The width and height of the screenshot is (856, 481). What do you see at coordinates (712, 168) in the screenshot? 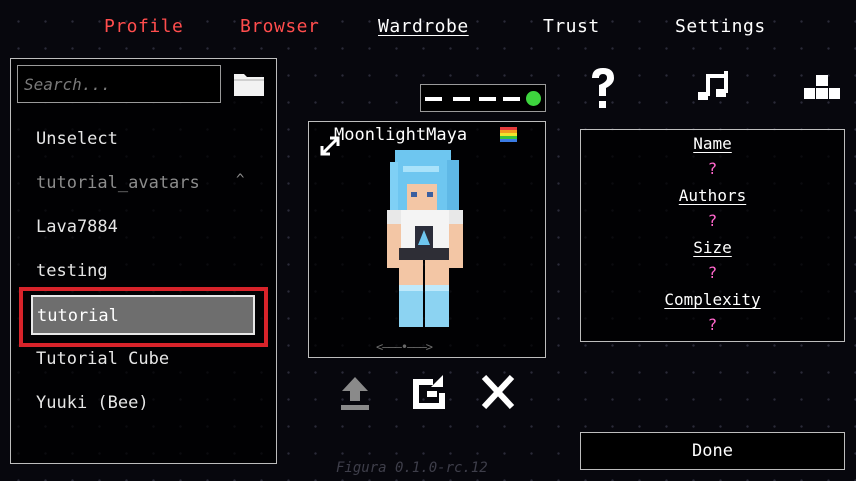
I see `info-name-value: ?` at bounding box center [712, 168].